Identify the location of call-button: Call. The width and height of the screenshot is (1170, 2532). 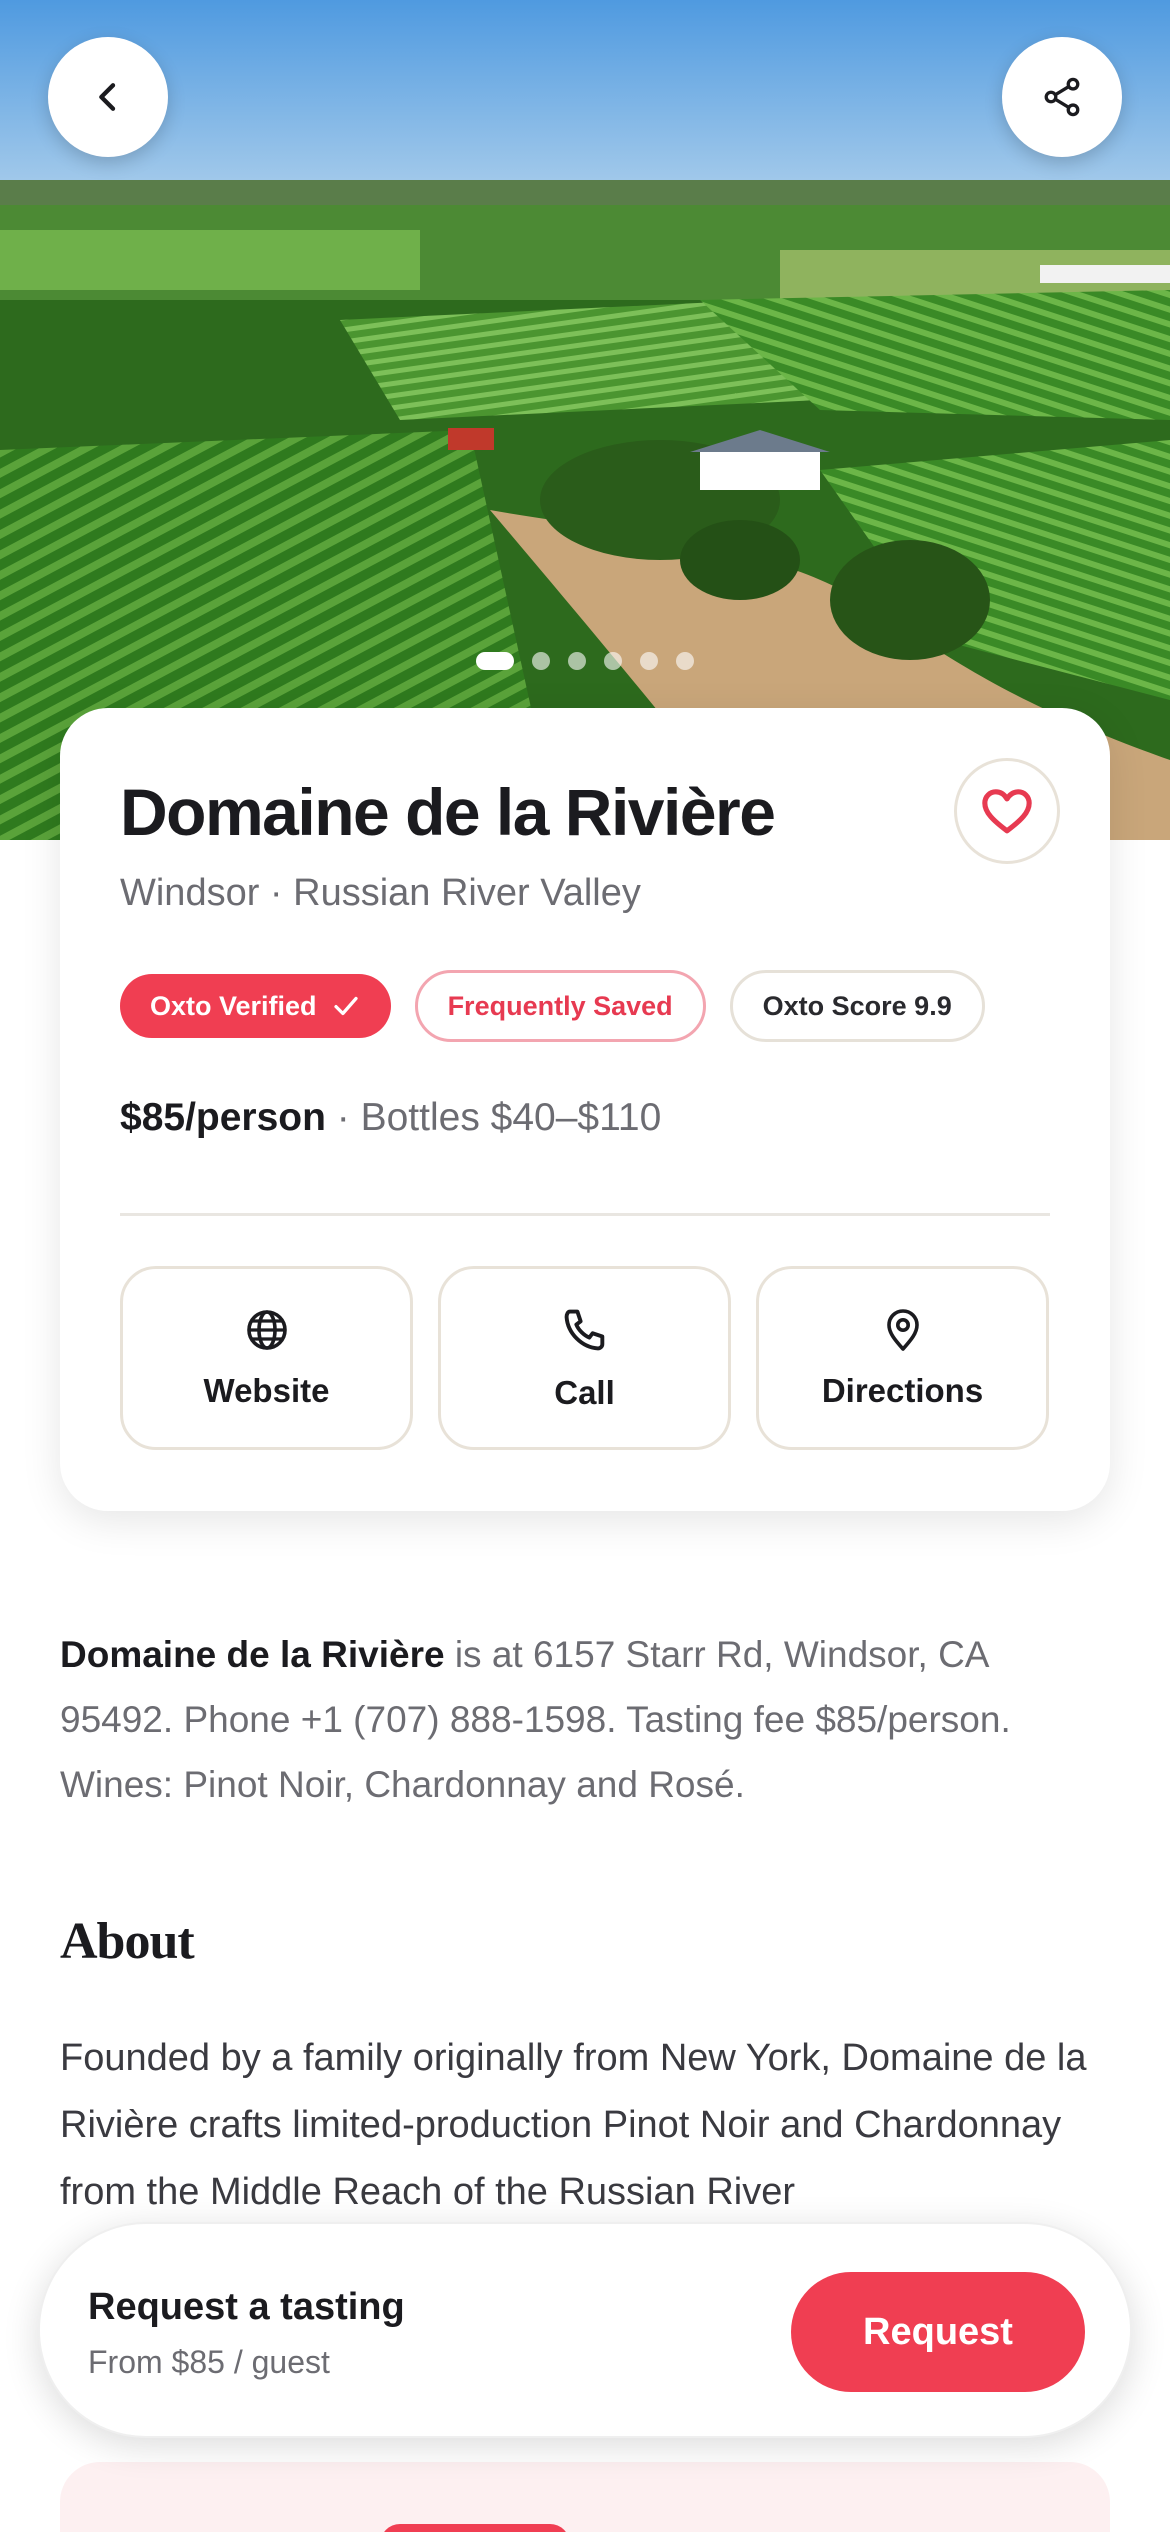
(584, 1358).